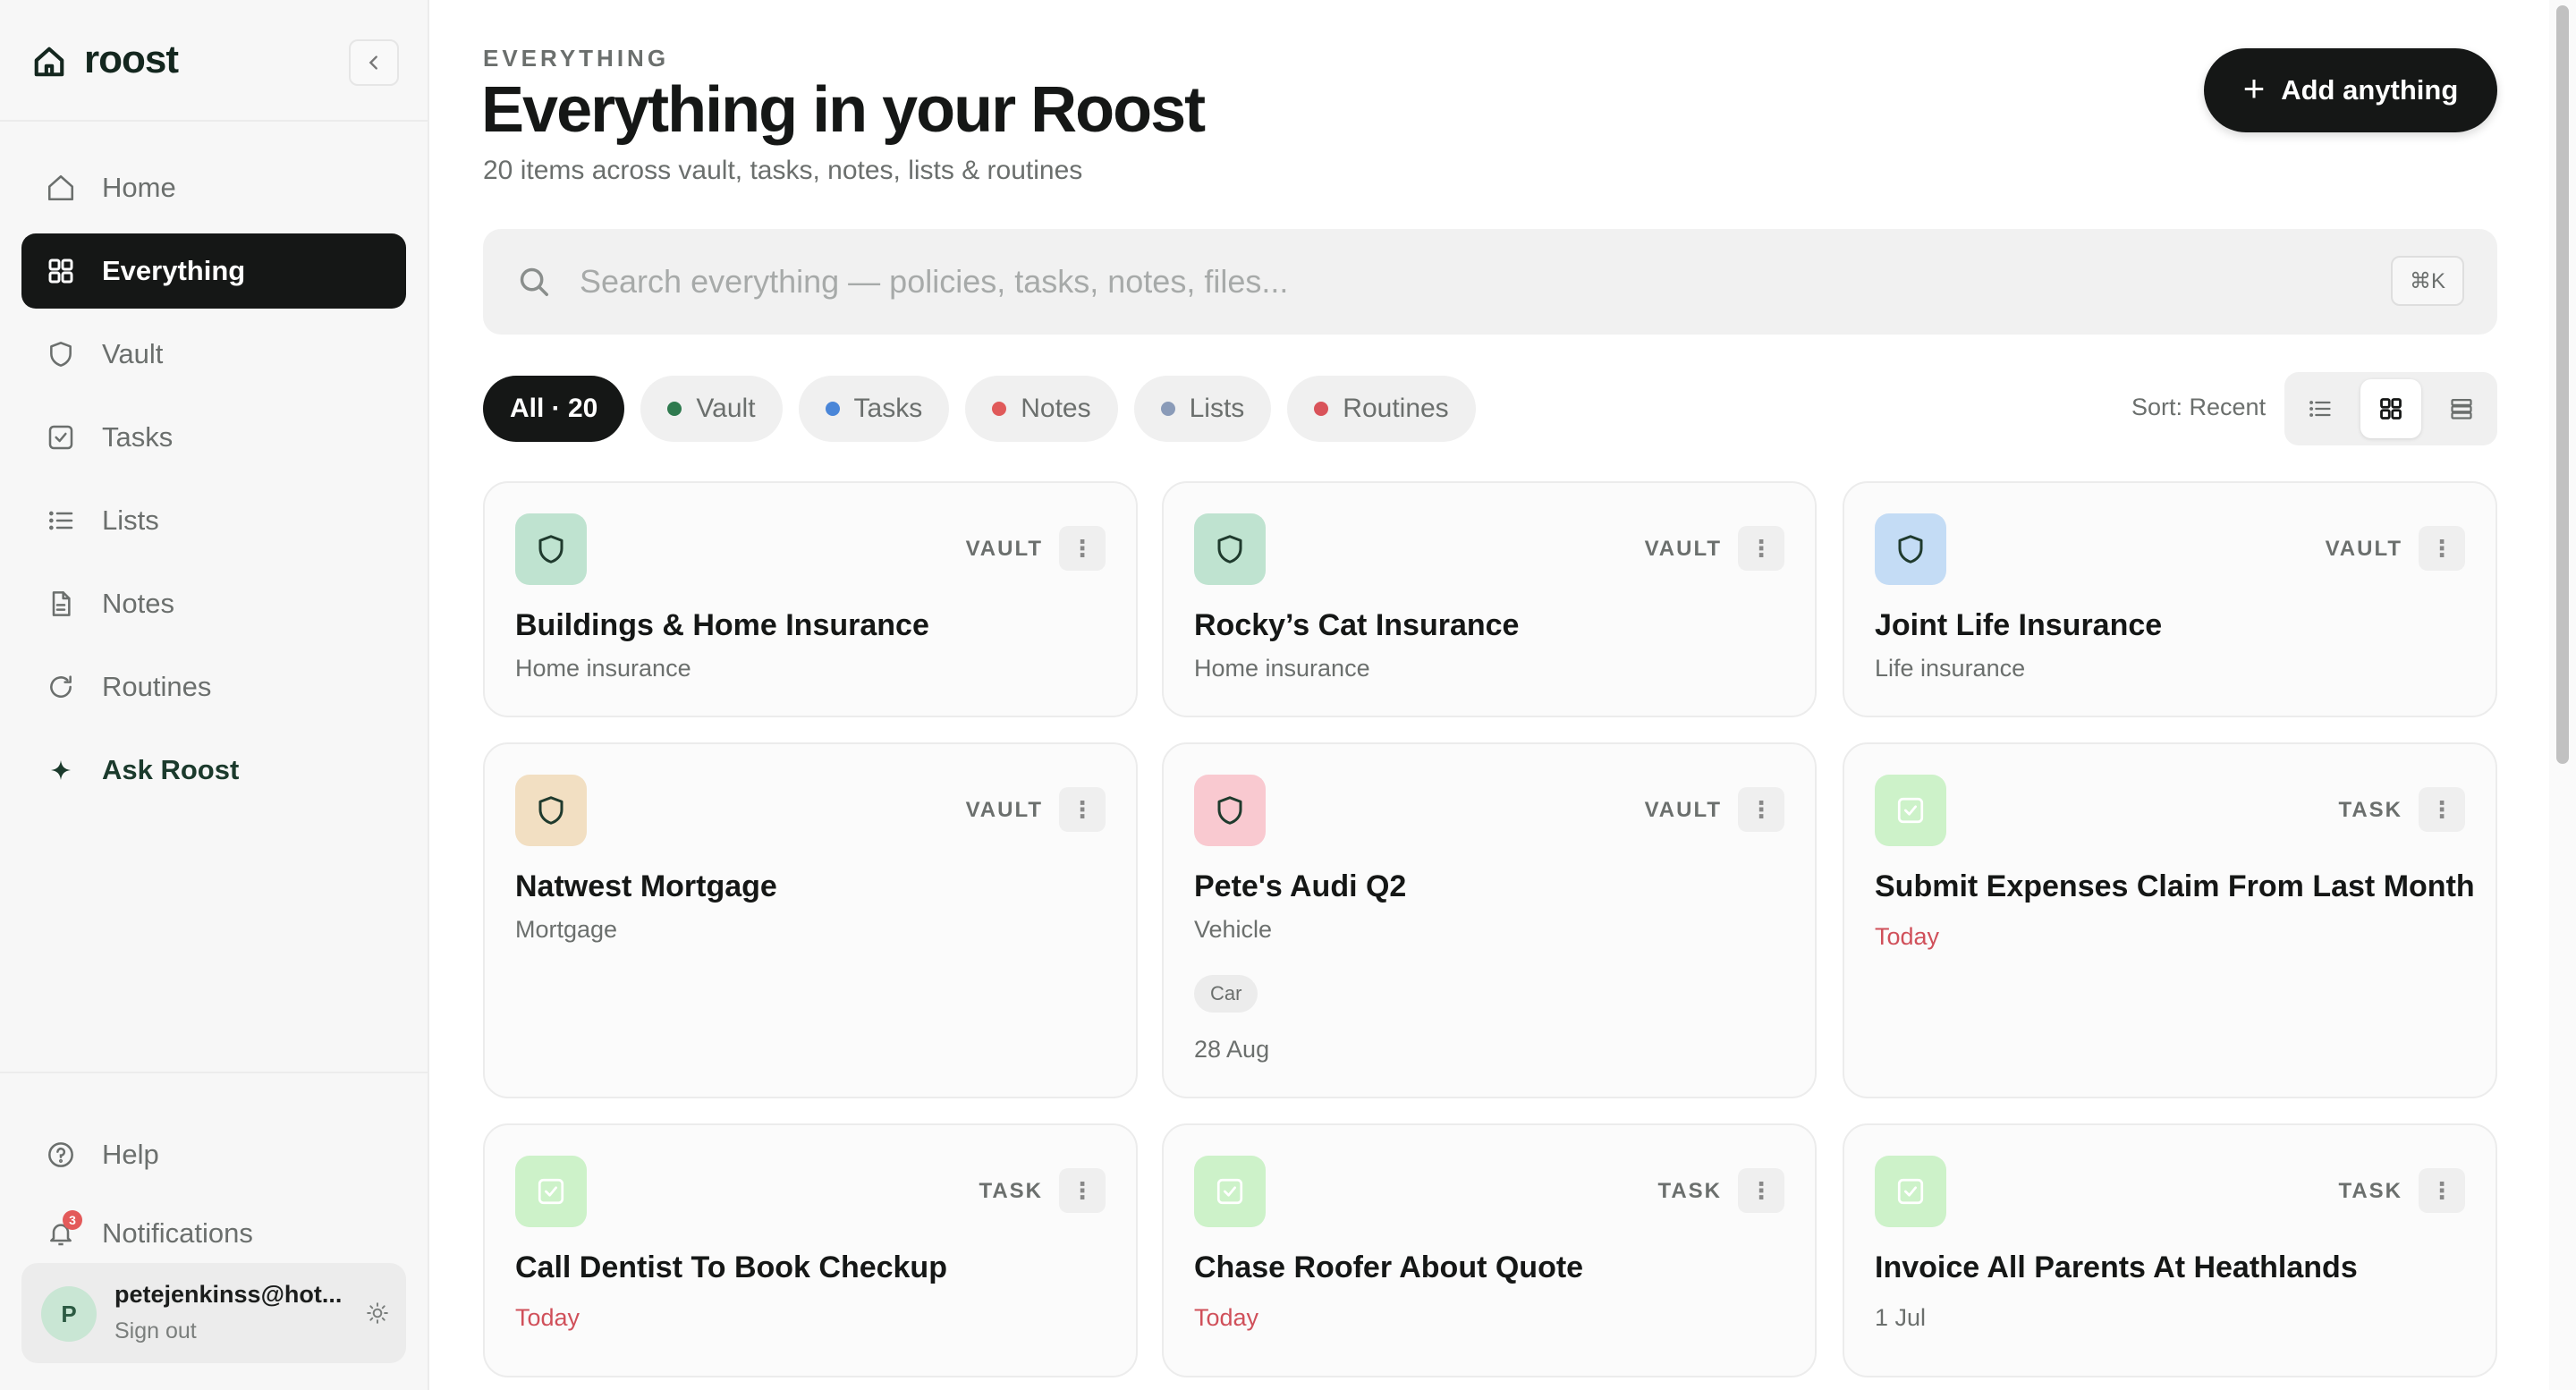  Describe the element at coordinates (874, 409) in the screenshot. I see `filter-tasks: Tasks` at that location.